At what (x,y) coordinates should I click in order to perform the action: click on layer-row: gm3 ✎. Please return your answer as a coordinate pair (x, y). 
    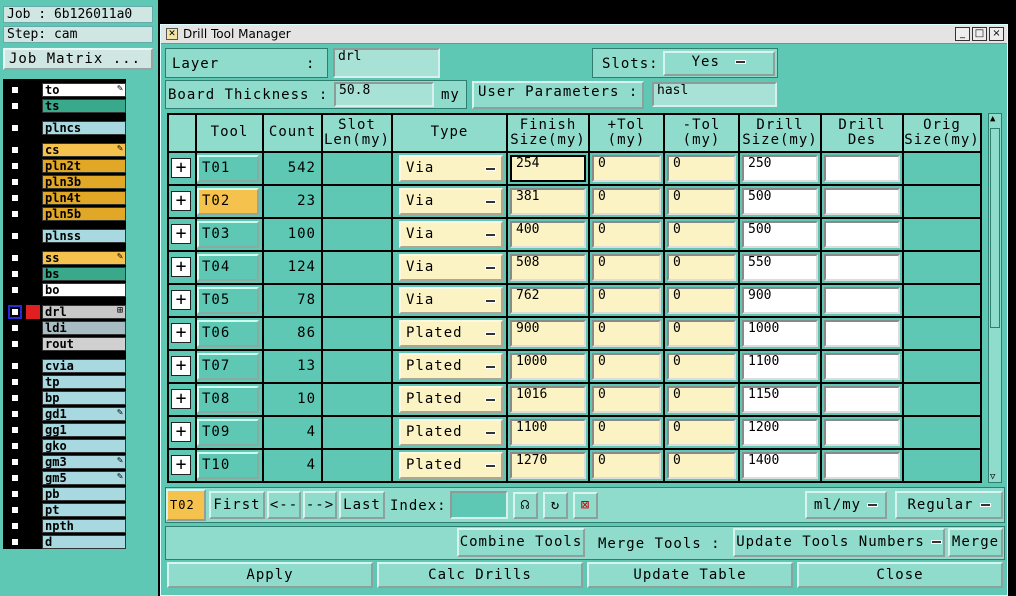
    Looking at the image, I should click on (65, 462).